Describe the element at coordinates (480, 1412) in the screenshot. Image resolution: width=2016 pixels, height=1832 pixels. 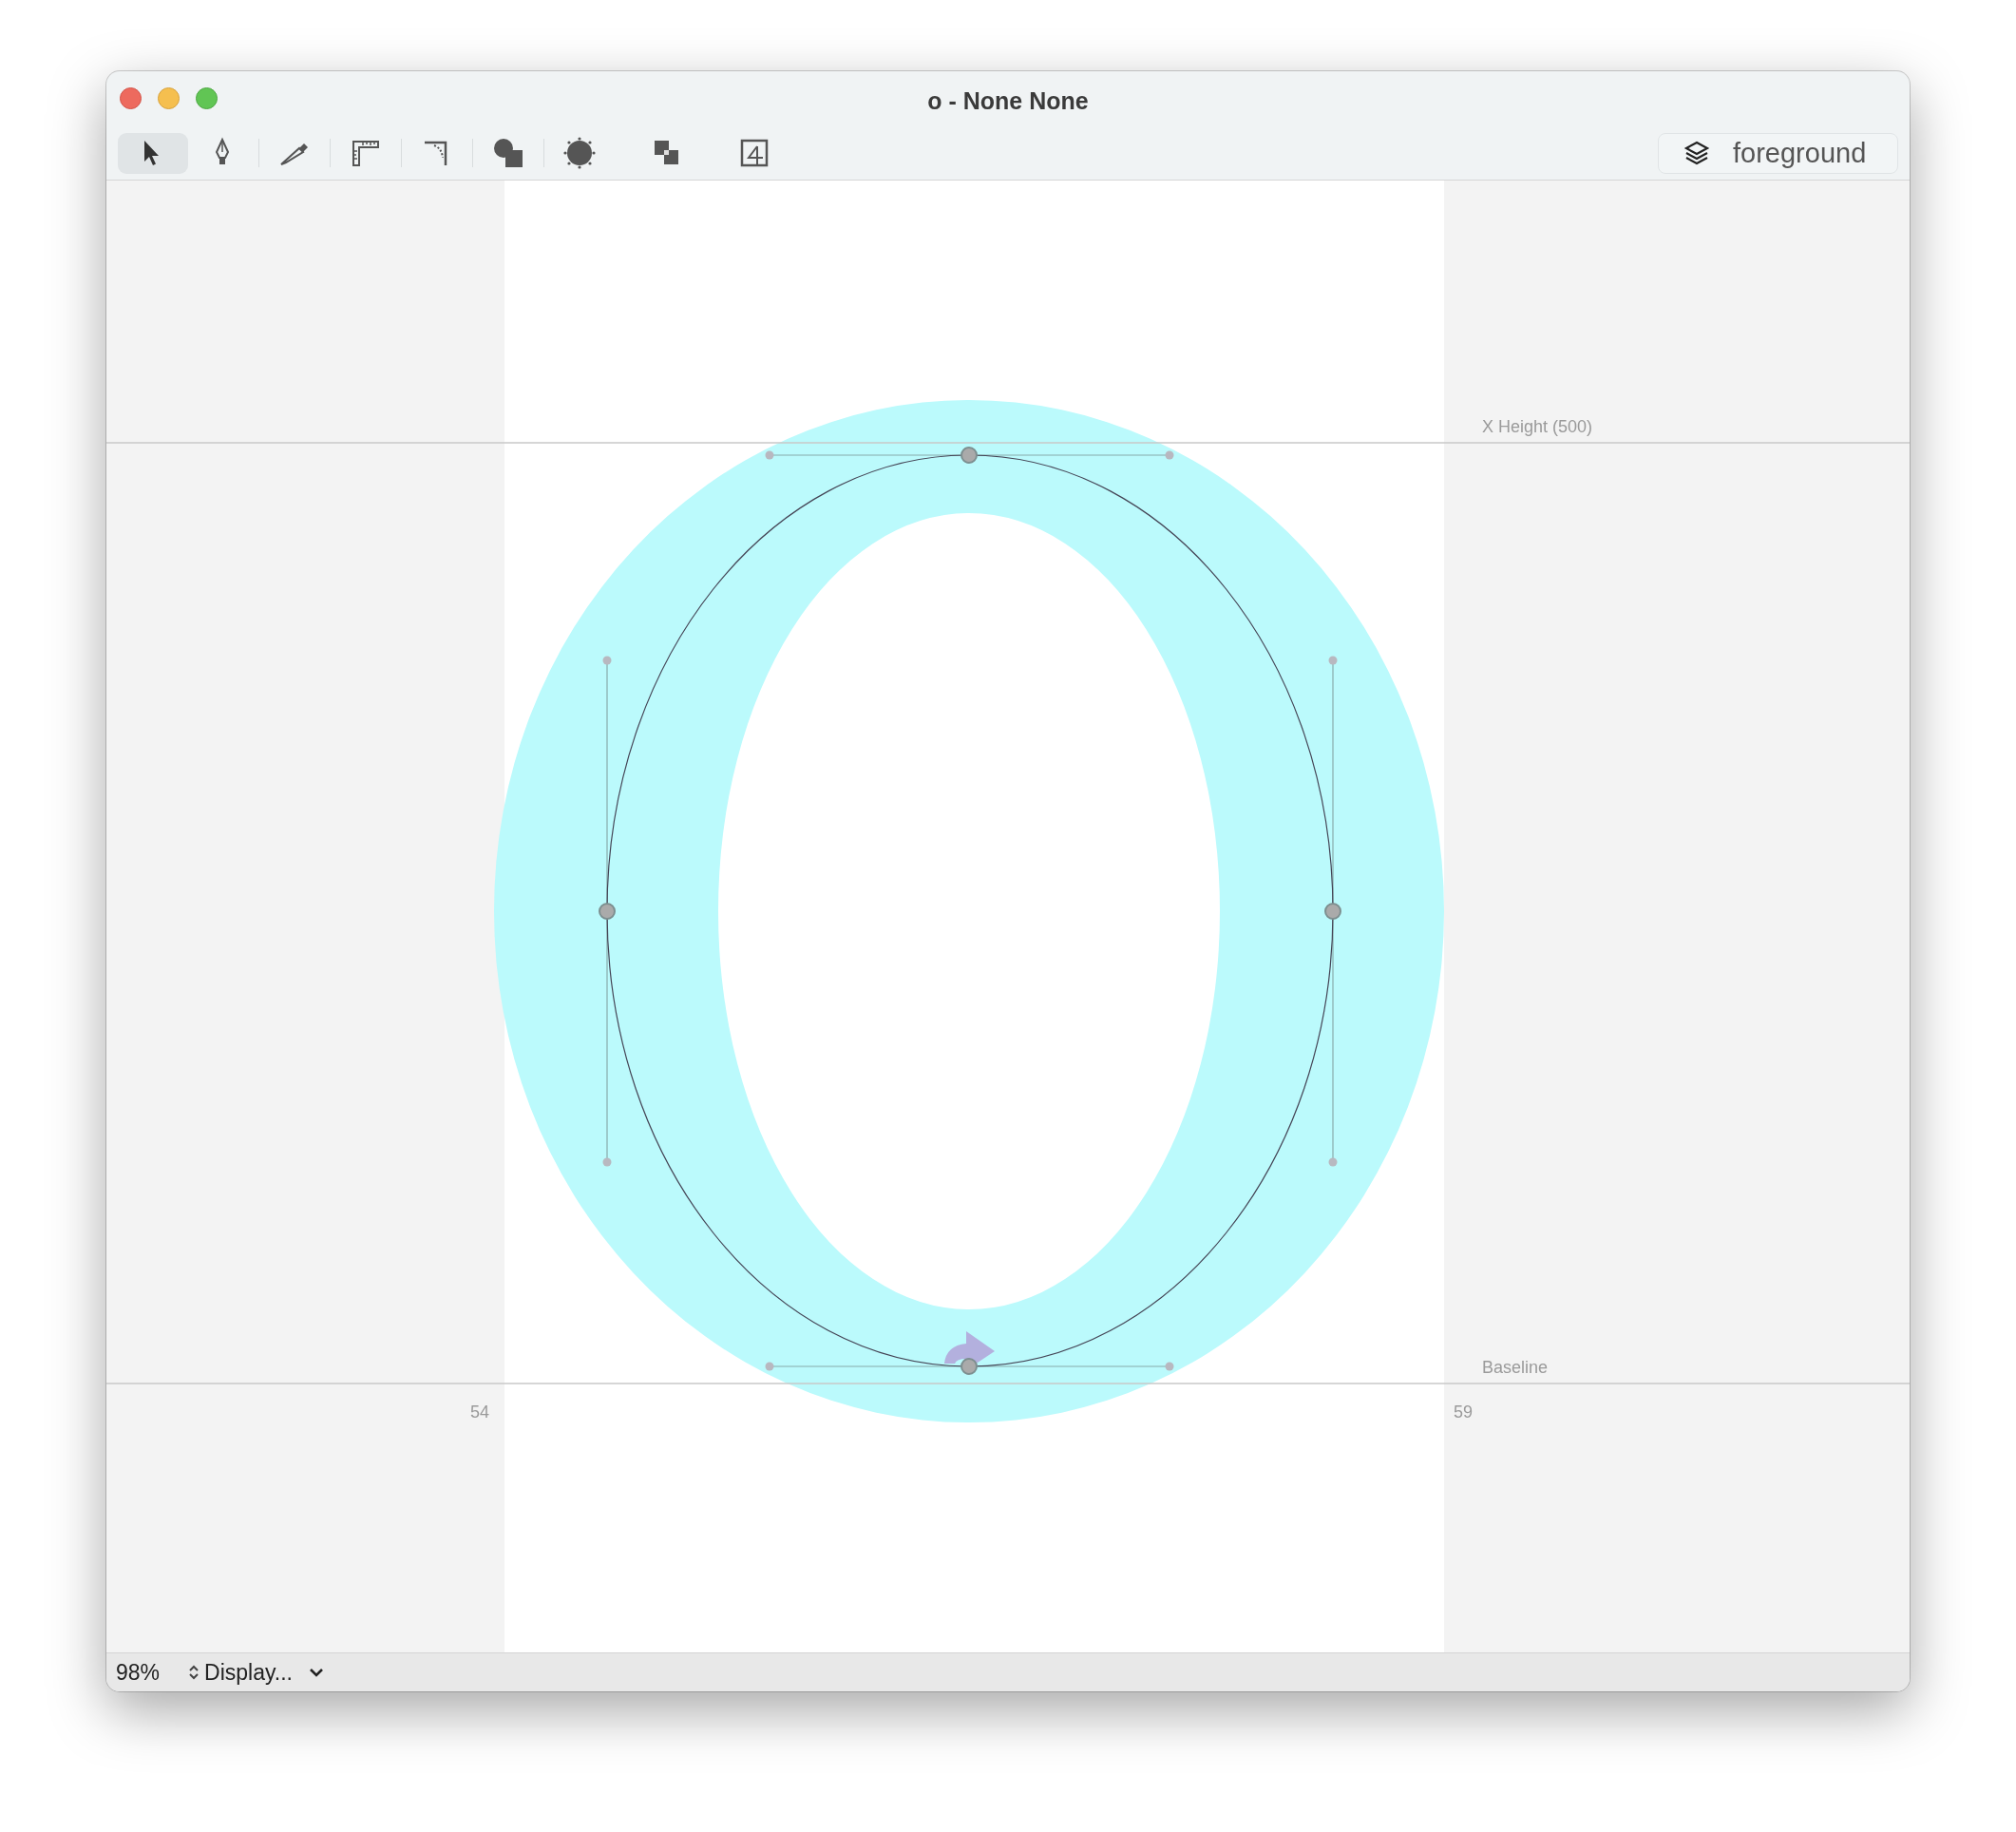
I see `sidebearing-value: 54` at that location.